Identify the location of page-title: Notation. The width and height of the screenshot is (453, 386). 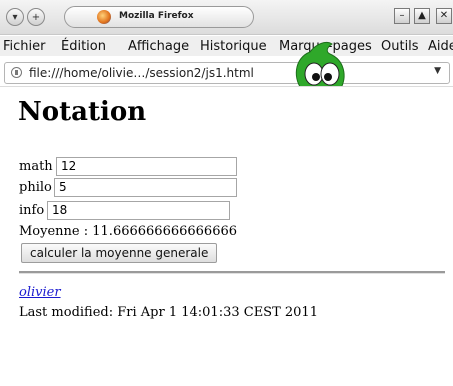
(82, 112).